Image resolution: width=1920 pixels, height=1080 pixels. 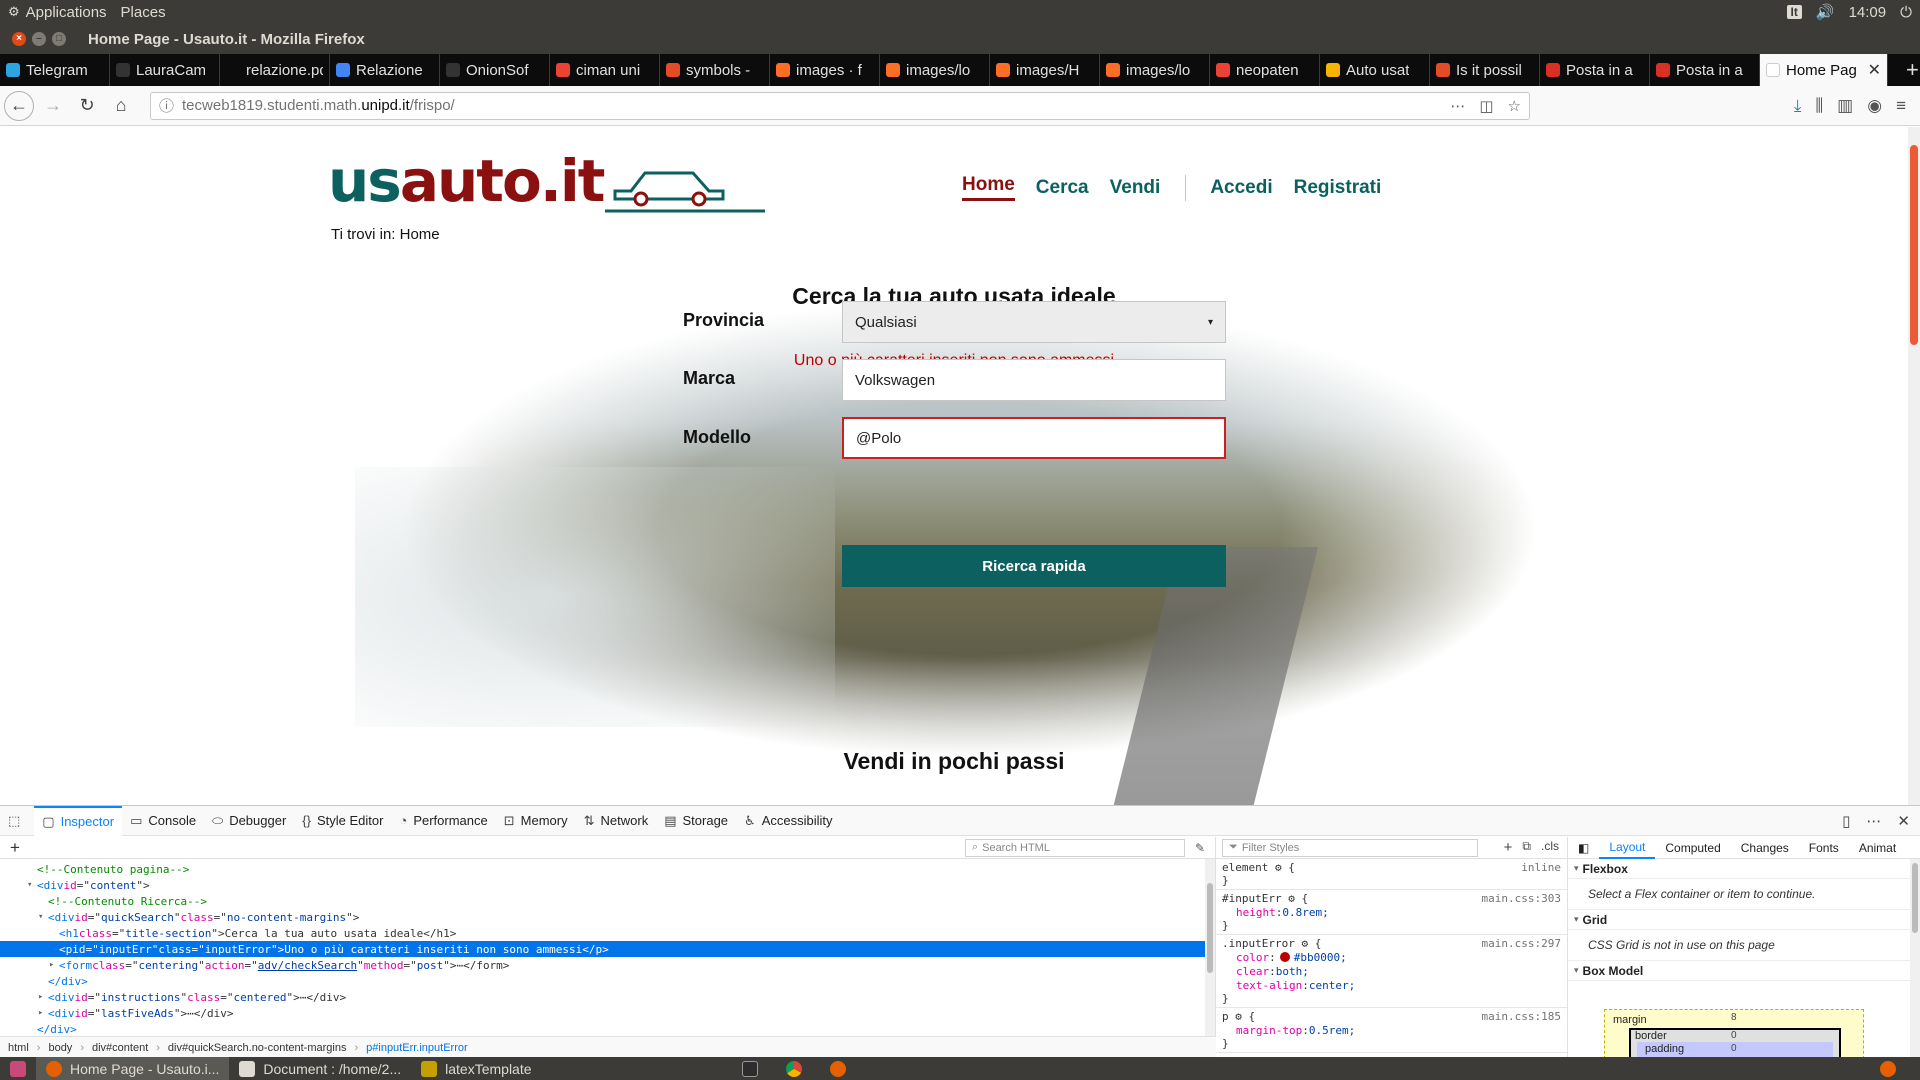 I want to click on css-rule-selector: element ⚙ {, so click(x=1258, y=867).